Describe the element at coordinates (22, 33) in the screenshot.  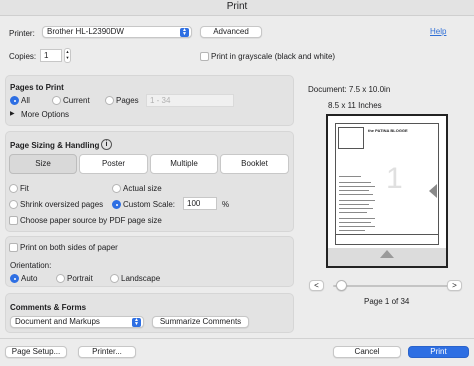
I see `printer-label: Printer:` at that location.